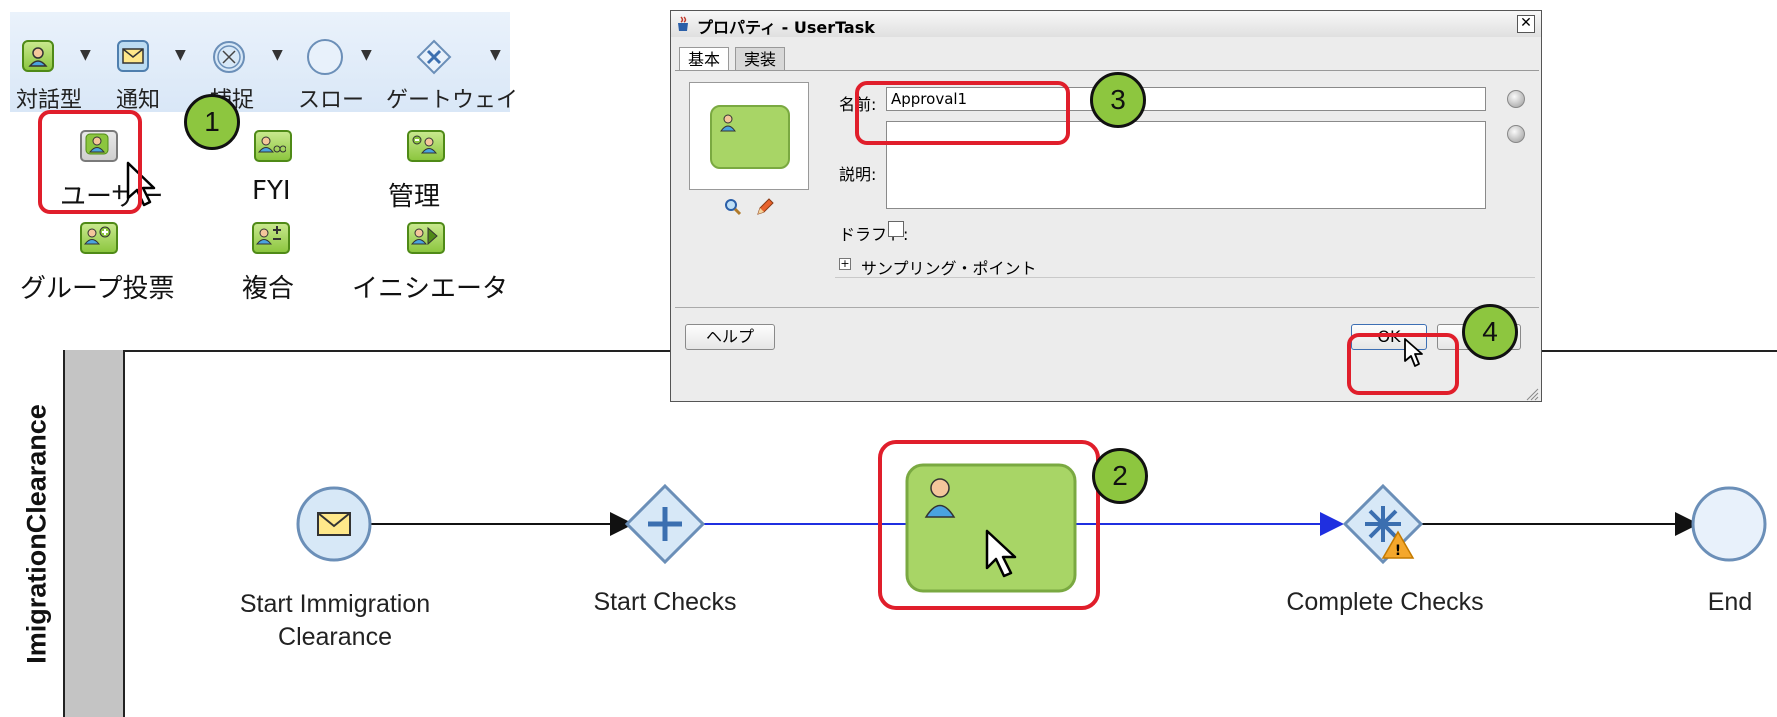 This screenshot has width=1777, height=717. Describe the element at coordinates (845, 264) in the screenshot. I see `expand-plus-icon: +` at that location.